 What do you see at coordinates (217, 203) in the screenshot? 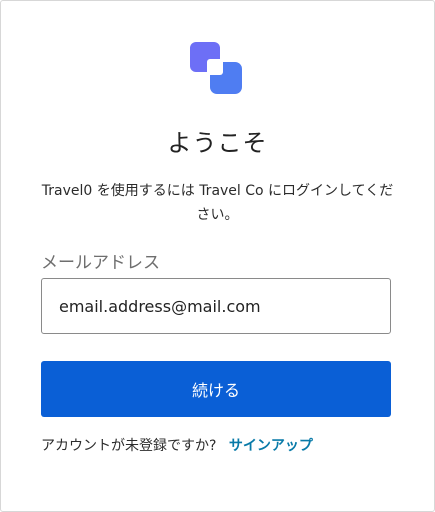
I see `login-instructions: Travel0 を使用するには Travel Co にログインしてください。` at bounding box center [217, 203].